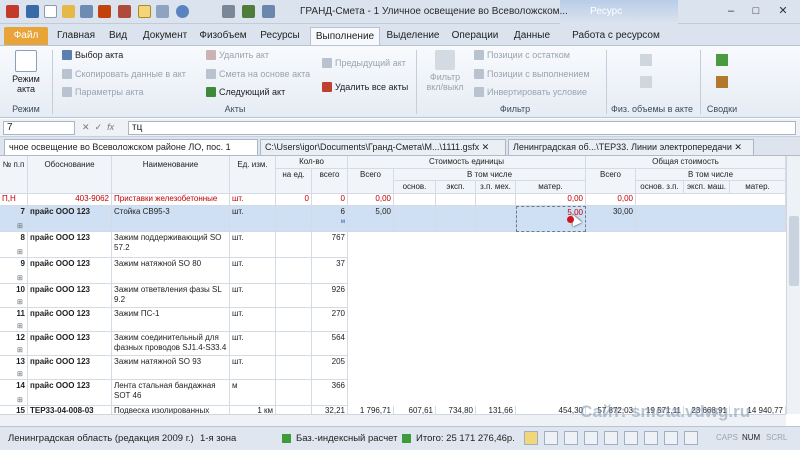  Describe the element at coordinates (280, 36) in the screenshot. I see `tab-resources: Ресурсы` at that location.